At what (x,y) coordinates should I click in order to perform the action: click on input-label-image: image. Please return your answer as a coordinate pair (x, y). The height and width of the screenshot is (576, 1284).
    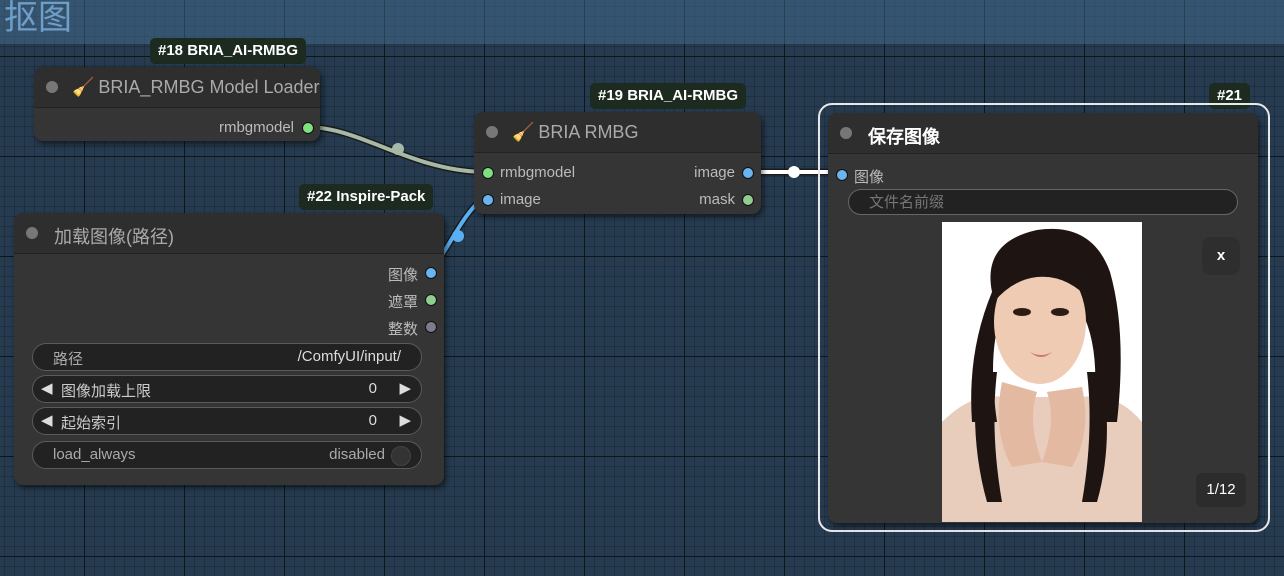
    Looking at the image, I should click on (520, 199).